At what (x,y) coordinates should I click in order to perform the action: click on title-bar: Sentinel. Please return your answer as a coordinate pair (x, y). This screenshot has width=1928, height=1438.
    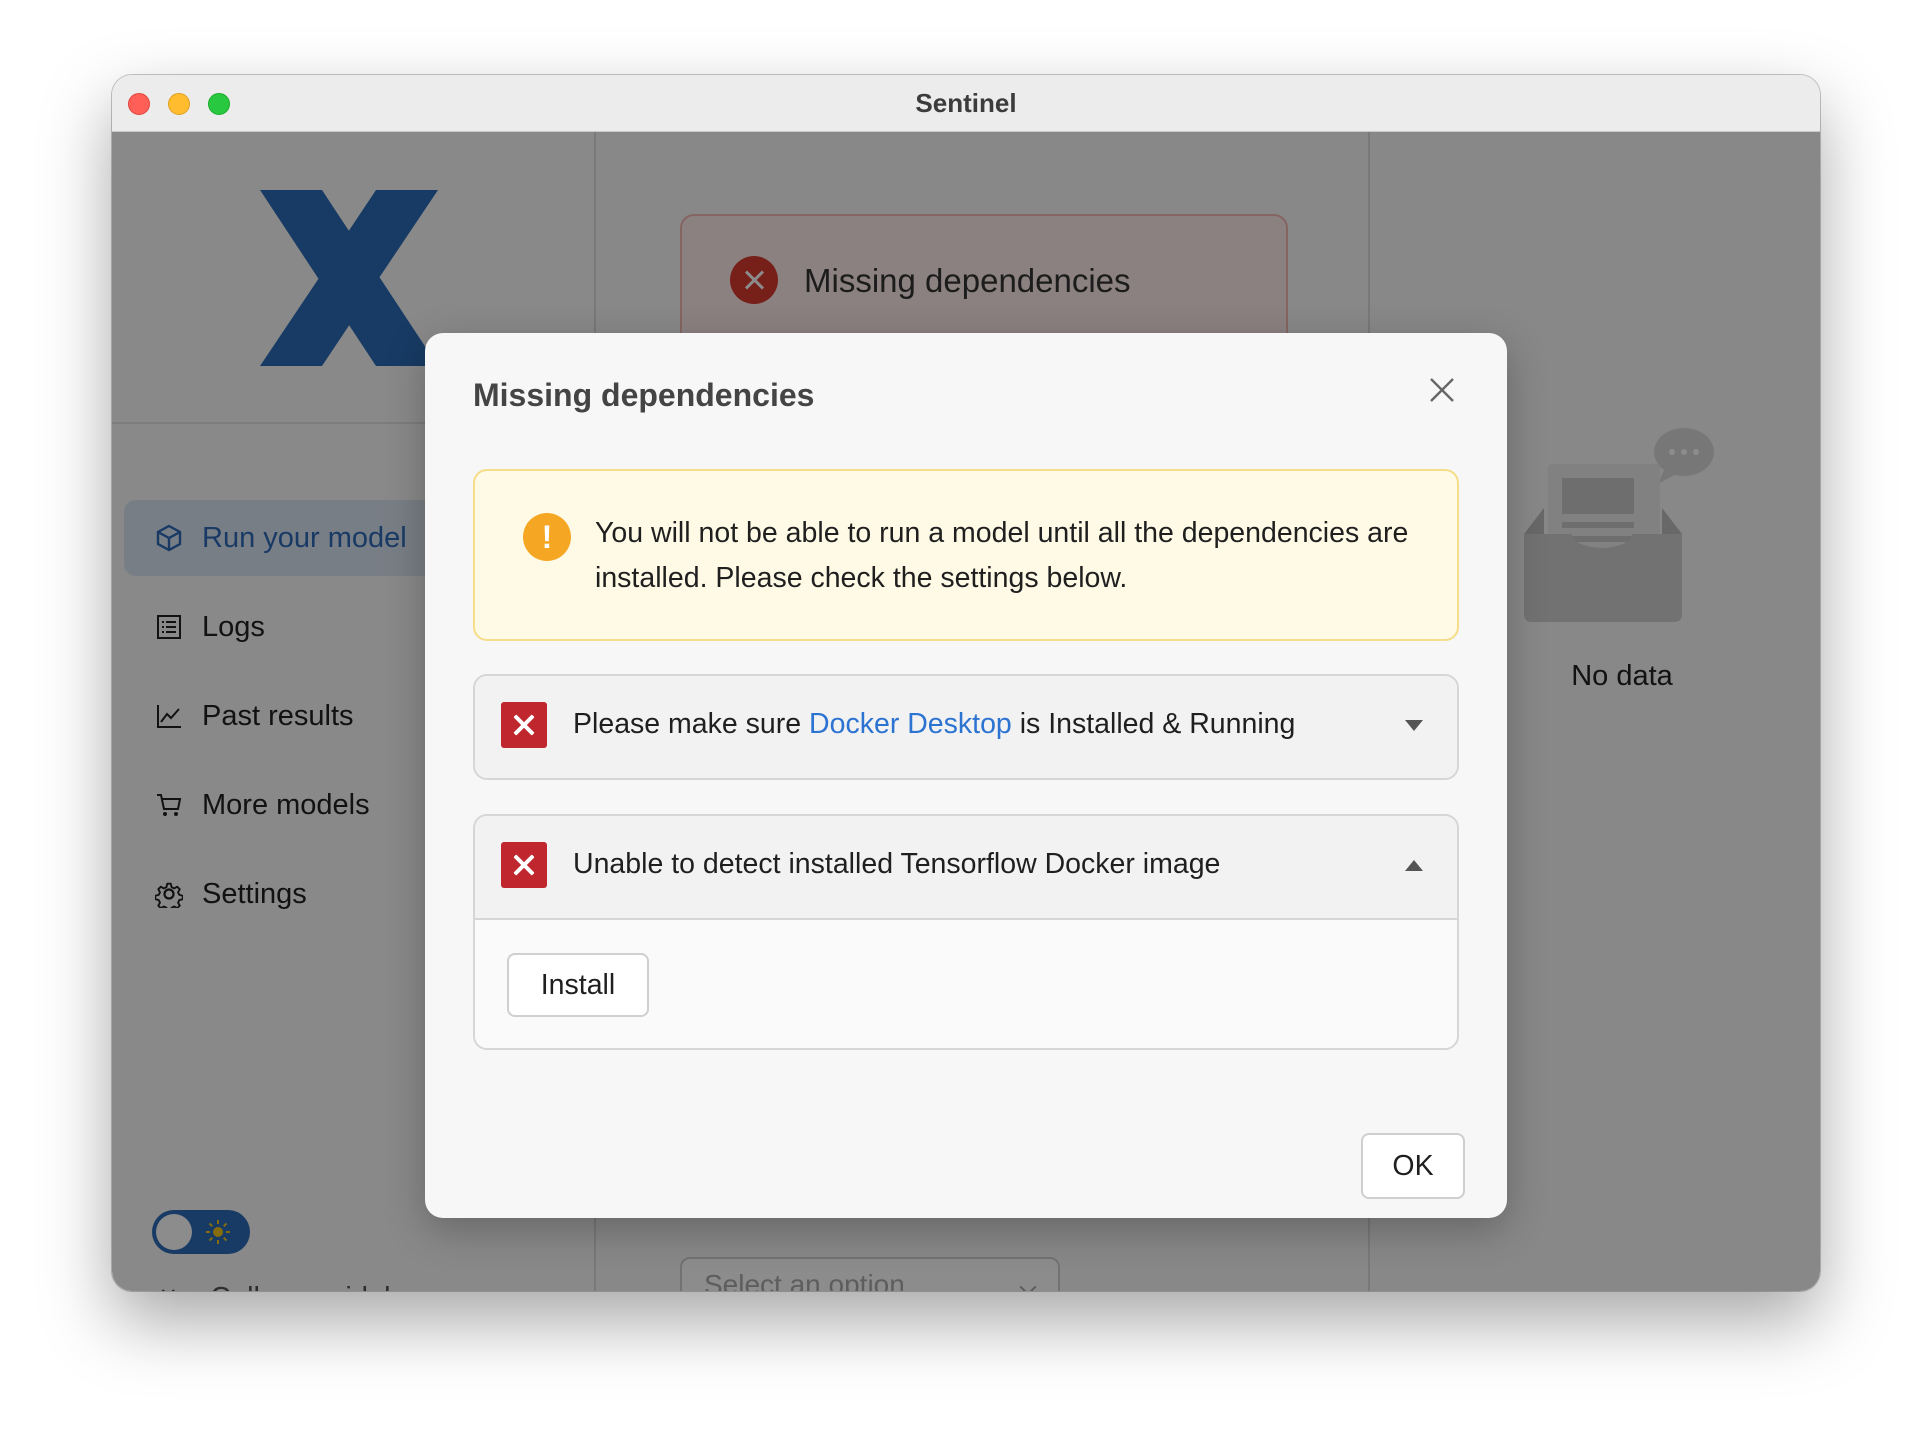
    Looking at the image, I should click on (966, 103).